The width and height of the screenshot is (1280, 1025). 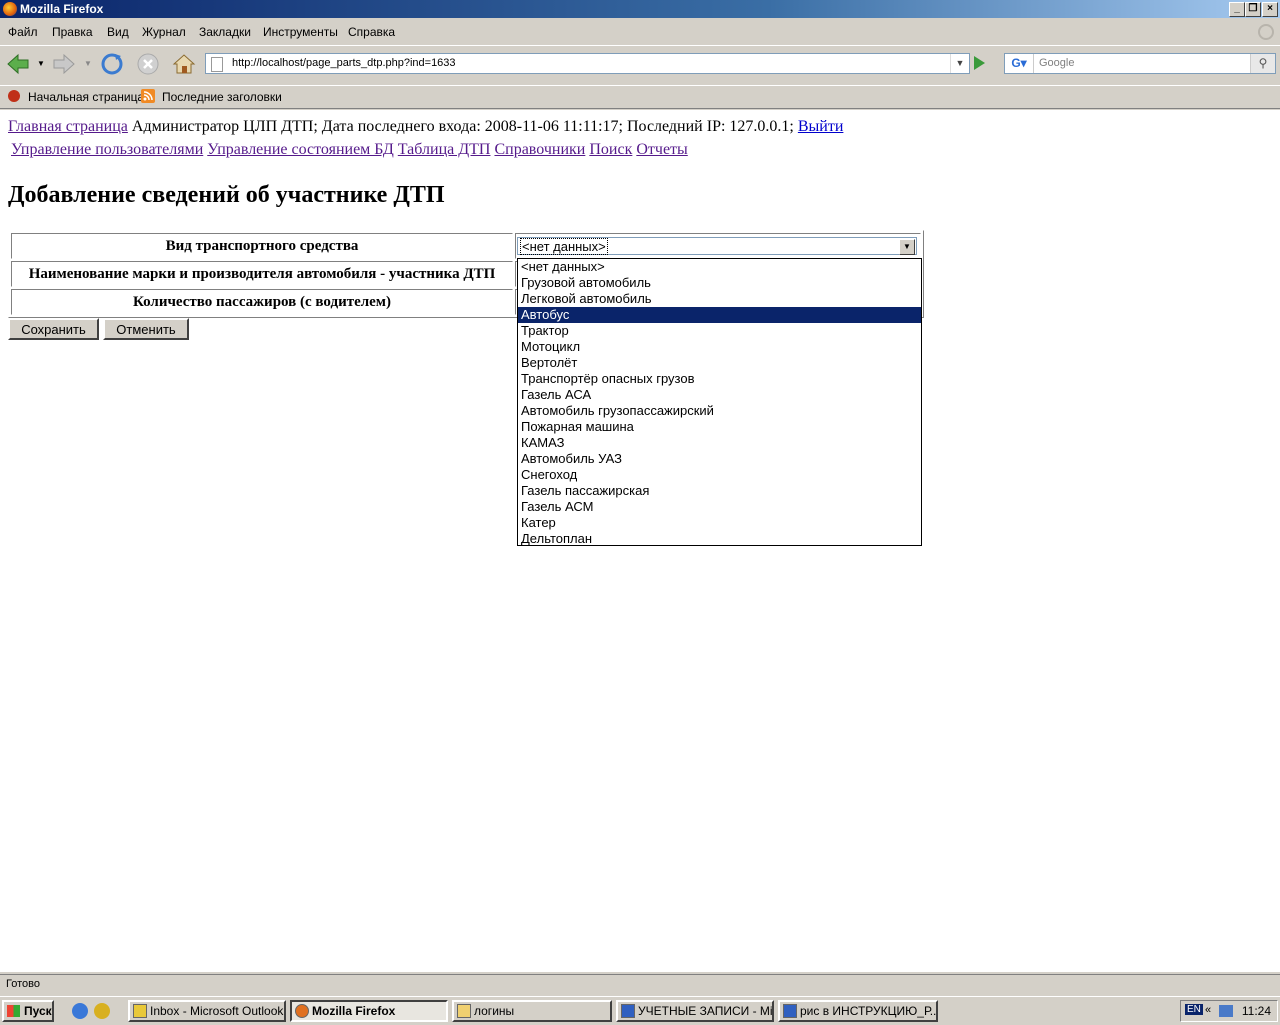 I want to click on rss-icon, so click(x=148, y=96).